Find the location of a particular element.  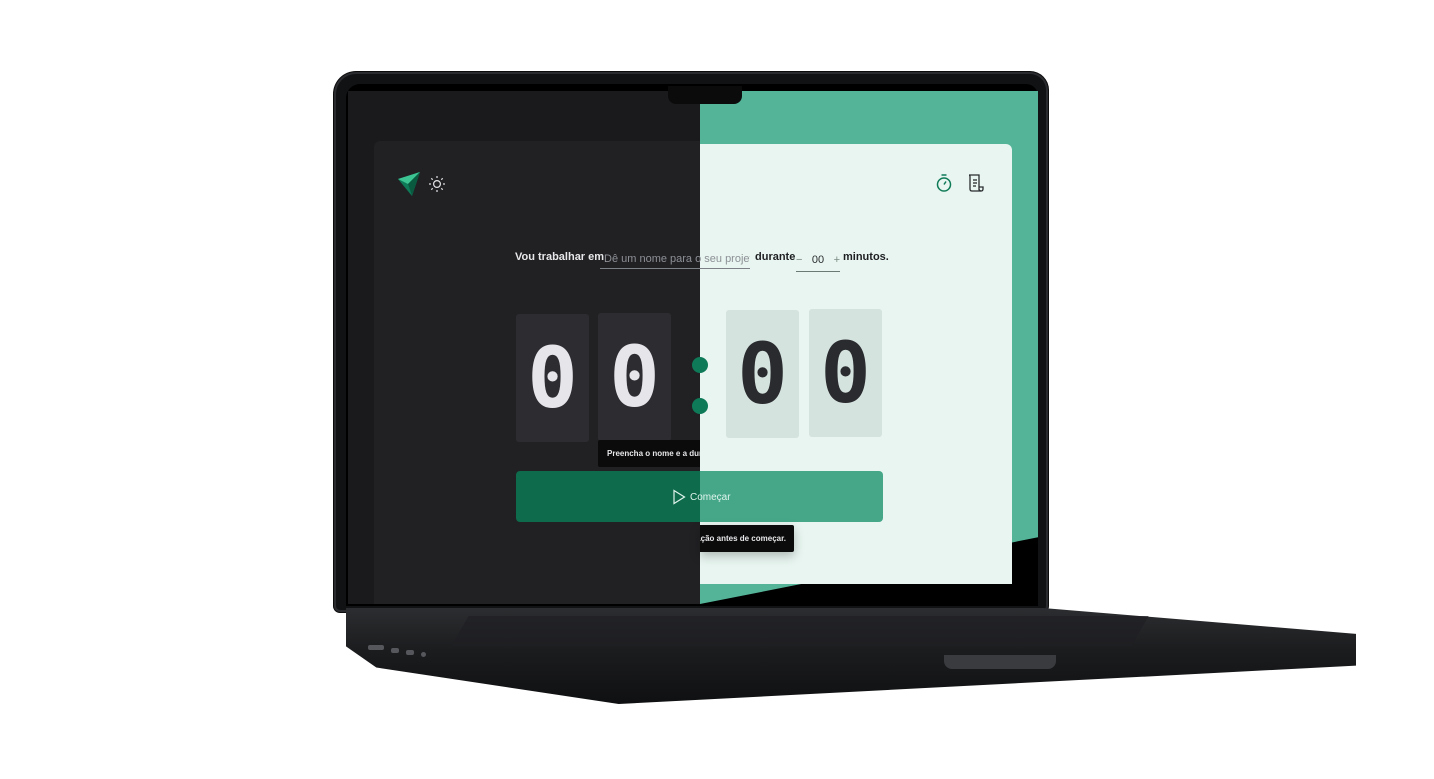

play-icon is located at coordinates (679, 497).